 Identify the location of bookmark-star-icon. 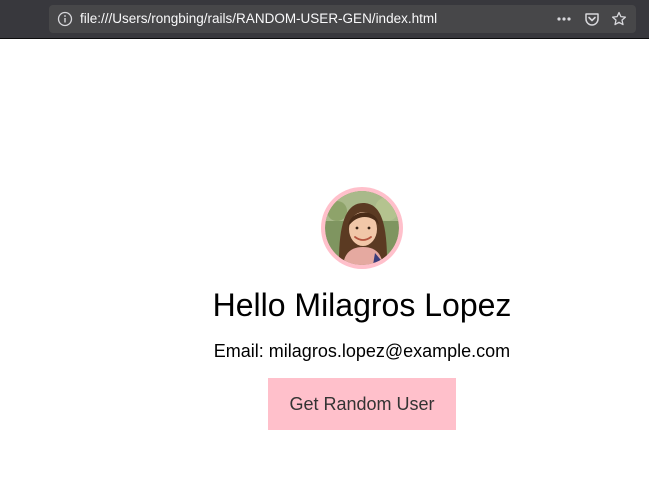
(619, 19).